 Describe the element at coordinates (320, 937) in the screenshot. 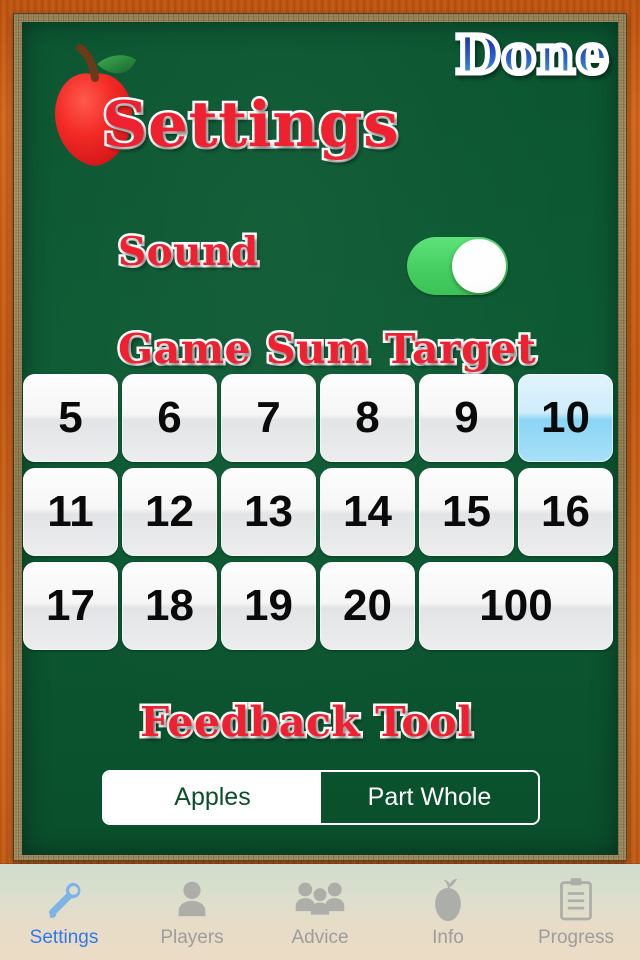

I see `tab-label: Advice` at that location.